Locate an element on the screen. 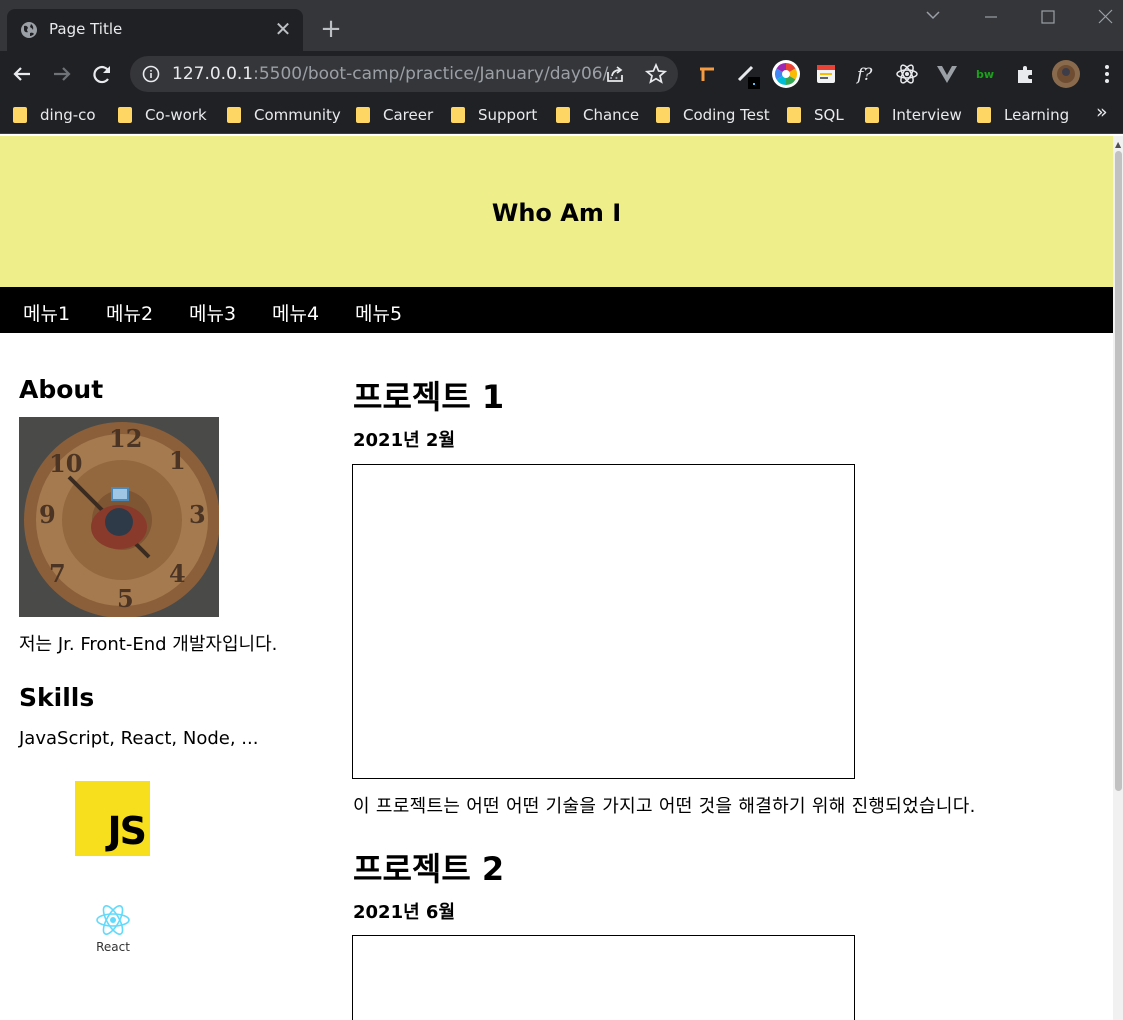 The width and height of the screenshot is (1123, 1020). close-window-icon is located at coordinates (1102, 17).